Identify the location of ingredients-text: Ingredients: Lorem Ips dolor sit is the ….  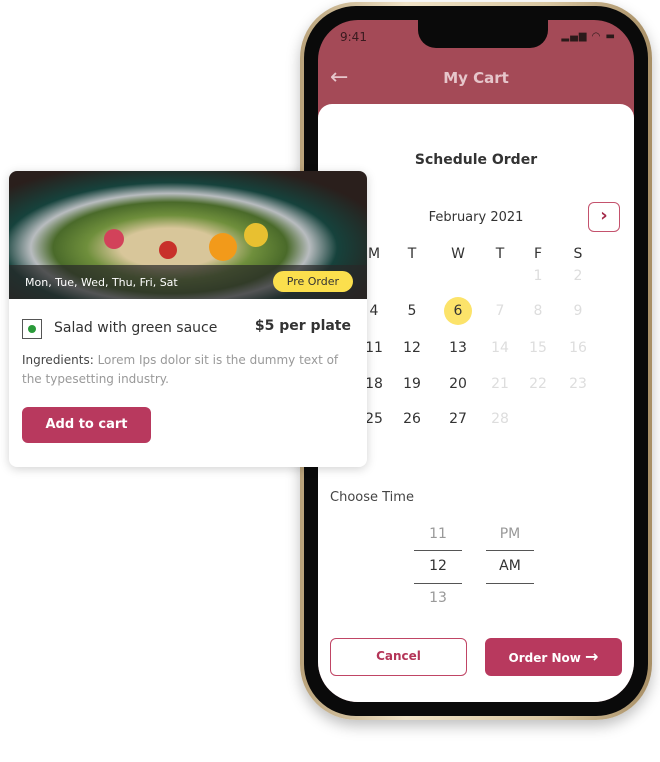
(189, 370).